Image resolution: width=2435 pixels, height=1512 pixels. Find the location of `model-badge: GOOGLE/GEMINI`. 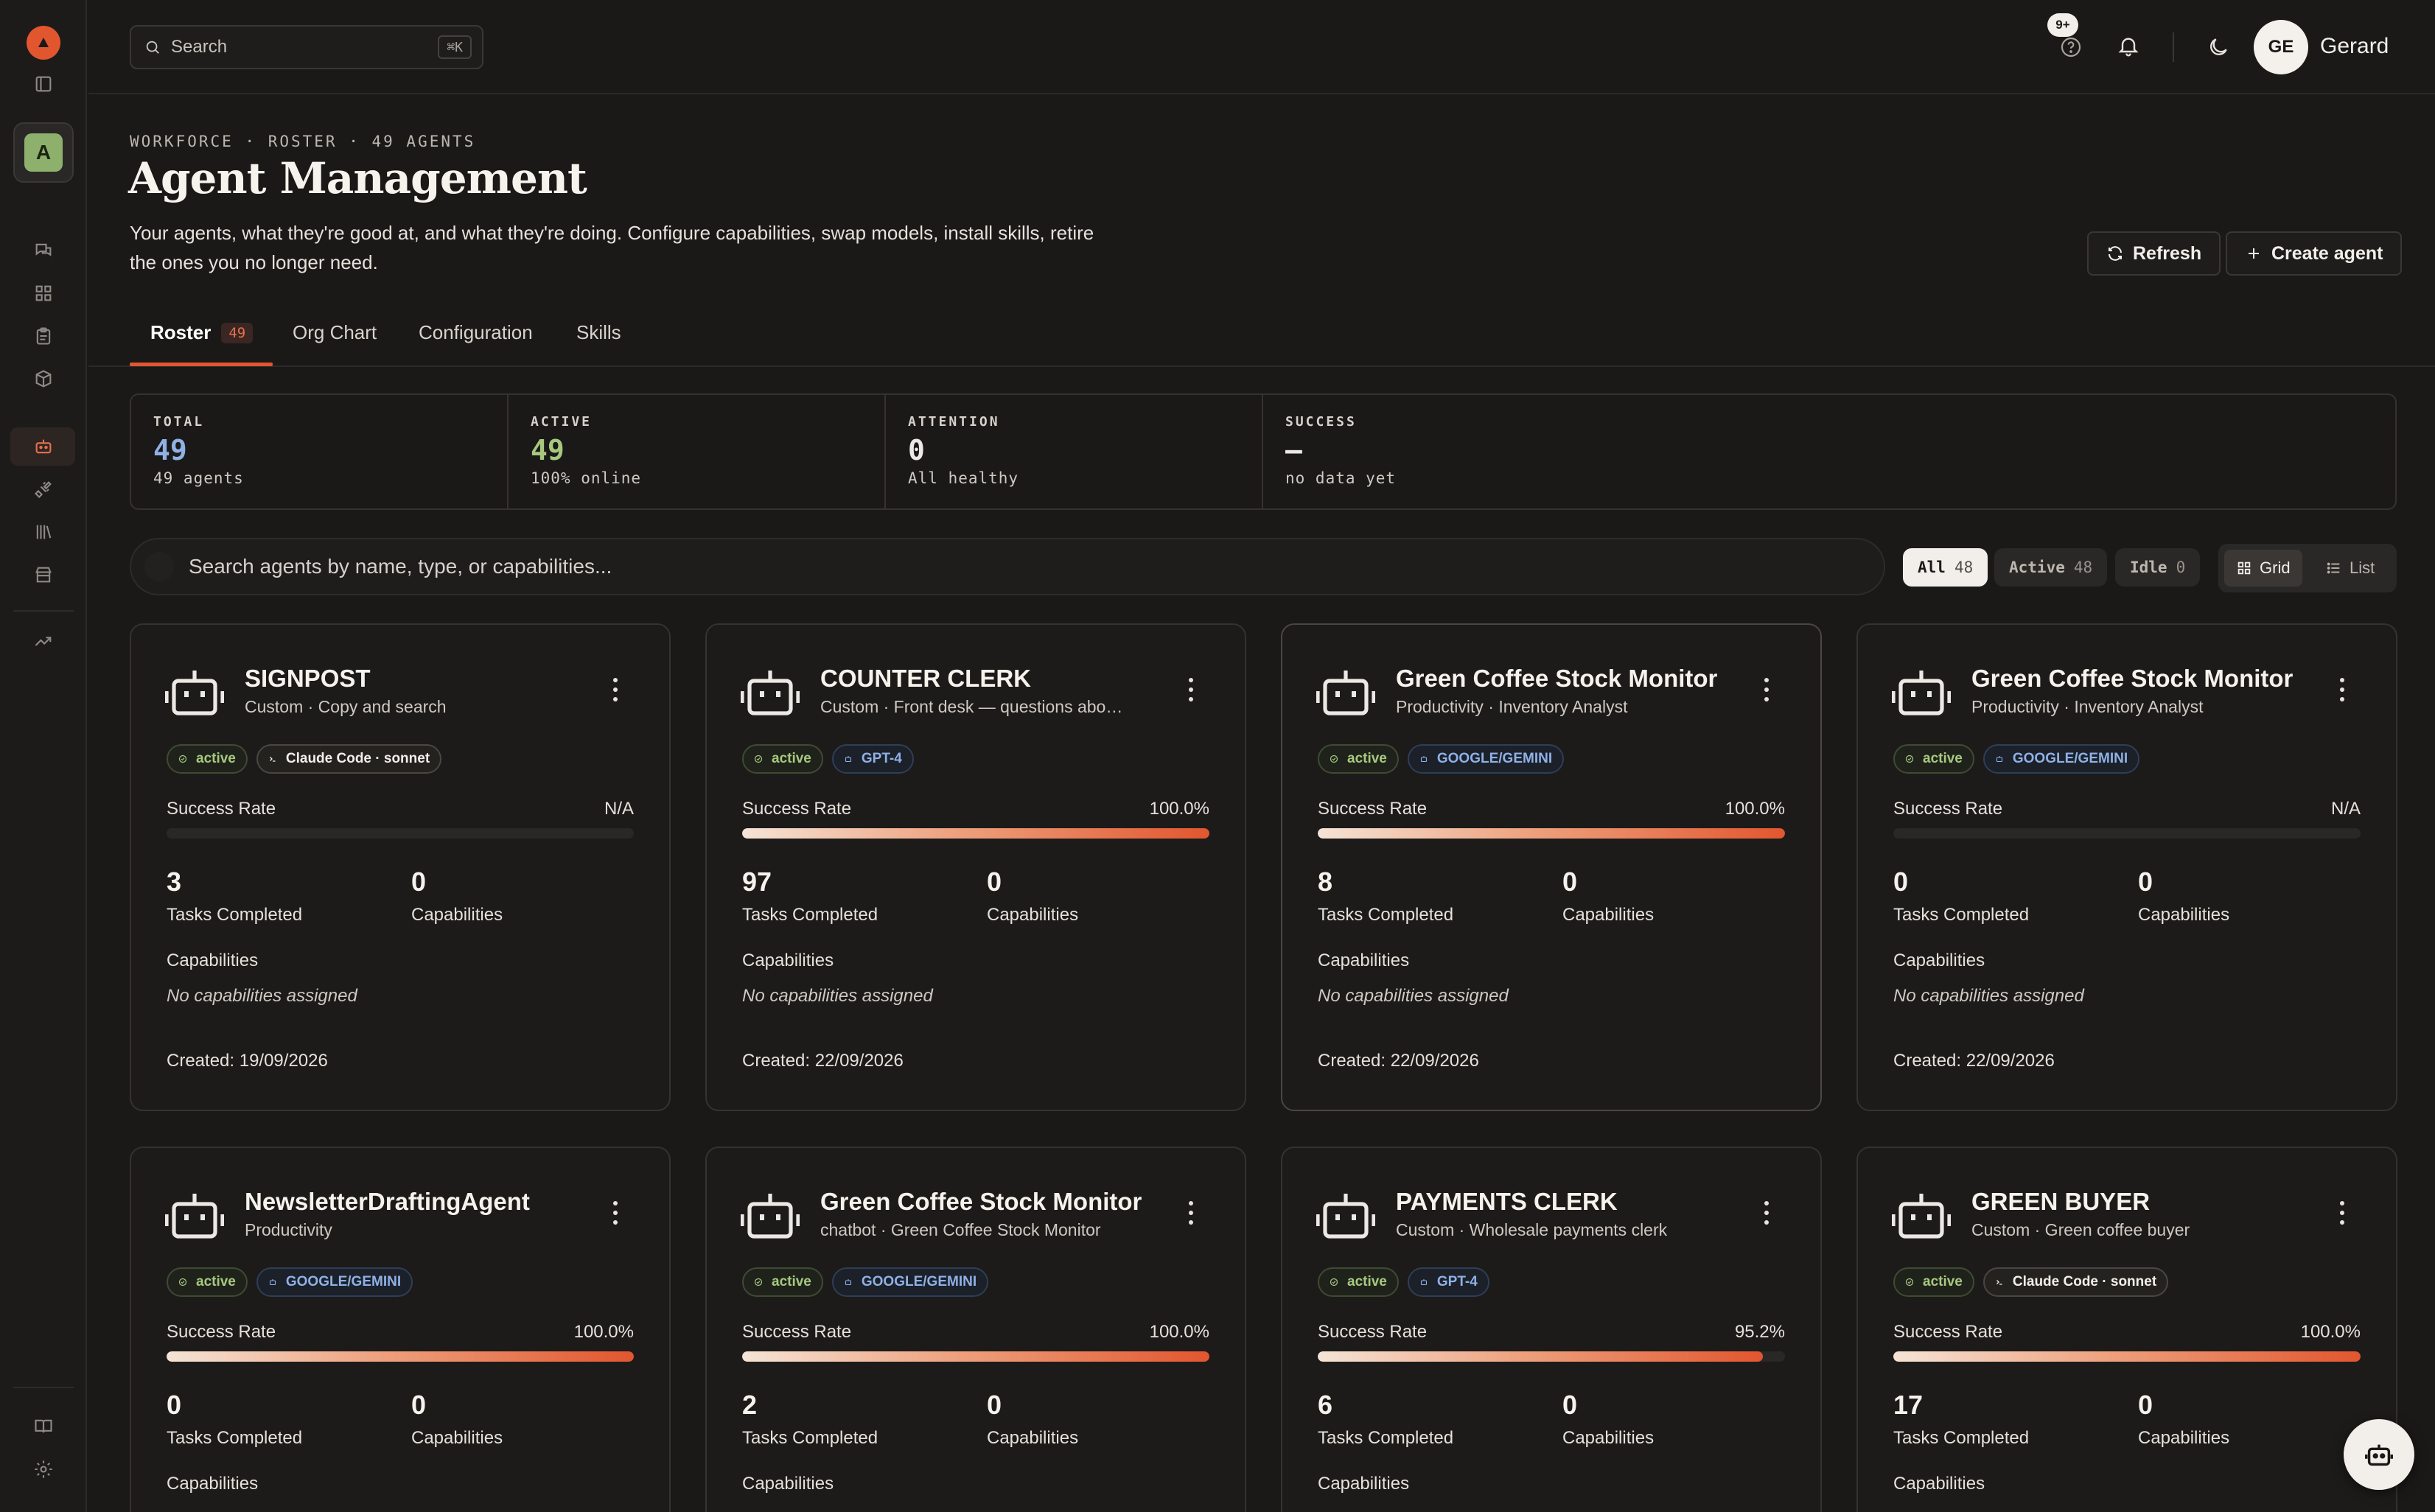

model-badge: GOOGLE/GEMINI is located at coordinates (910, 1282).